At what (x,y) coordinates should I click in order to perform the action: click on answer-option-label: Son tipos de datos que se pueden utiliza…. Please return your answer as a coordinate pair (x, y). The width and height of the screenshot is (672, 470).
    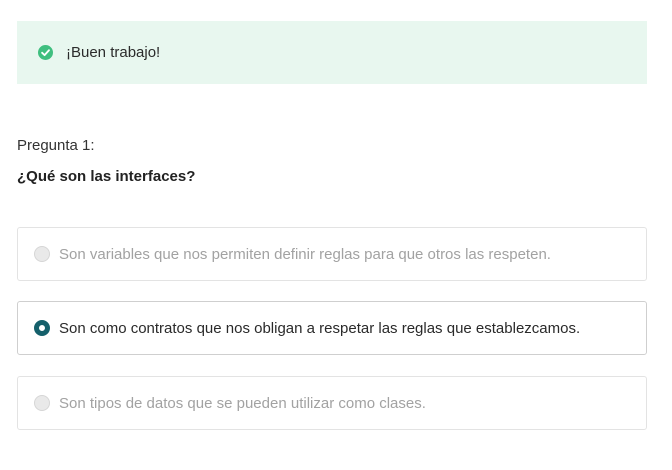
    Looking at the image, I should click on (242, 403).